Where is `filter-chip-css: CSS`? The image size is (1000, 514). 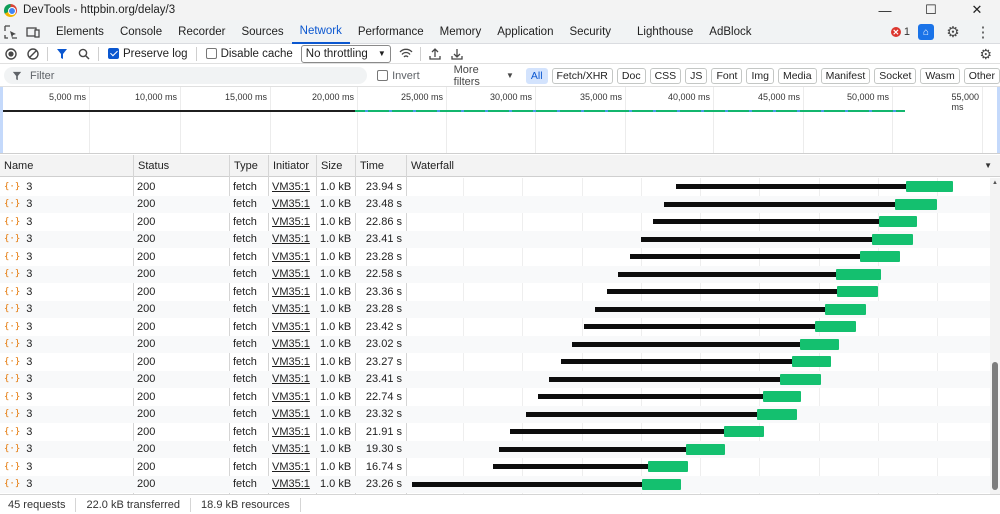 filter-chip-css: CSS is located at coordinates (665, 75).